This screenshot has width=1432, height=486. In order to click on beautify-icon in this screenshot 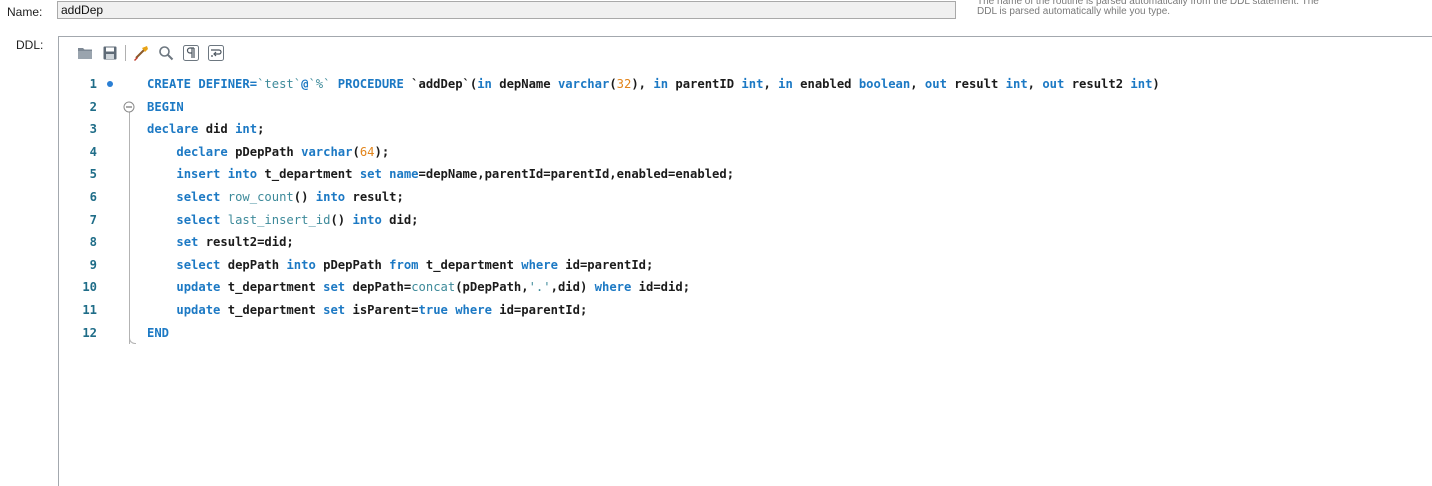, I will do `click(141, 53)`.